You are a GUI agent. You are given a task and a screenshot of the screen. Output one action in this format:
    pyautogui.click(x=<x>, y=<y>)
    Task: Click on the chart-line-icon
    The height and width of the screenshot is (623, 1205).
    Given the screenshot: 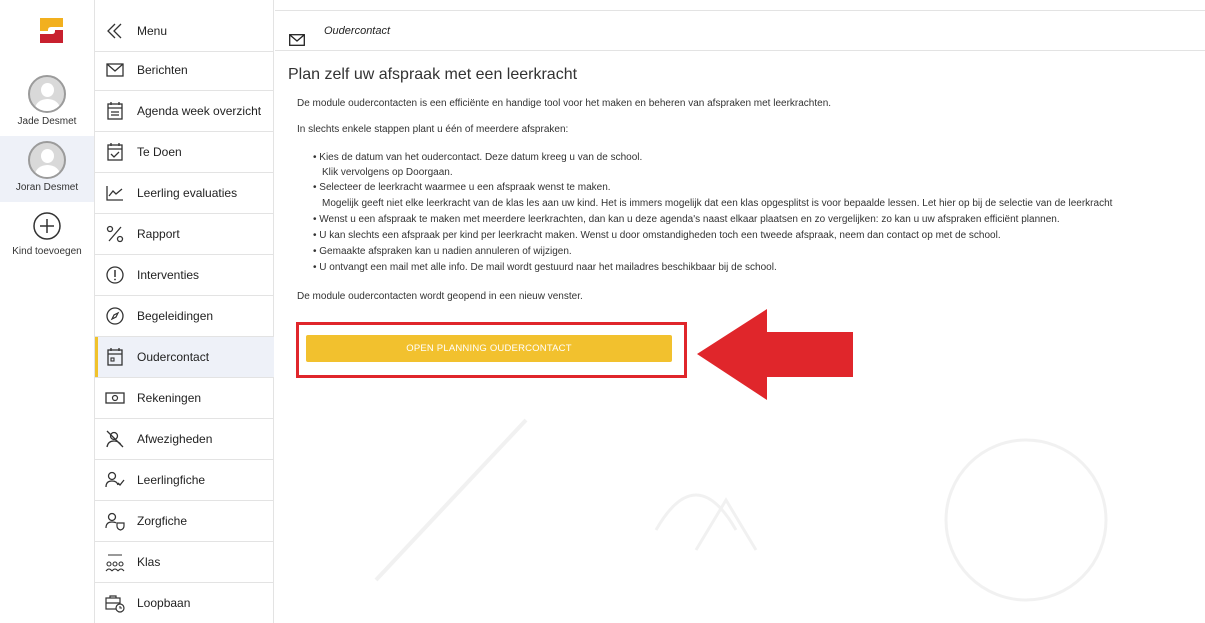 What is the action you would take?
    pyautogui.click(x=115, y=193)
    